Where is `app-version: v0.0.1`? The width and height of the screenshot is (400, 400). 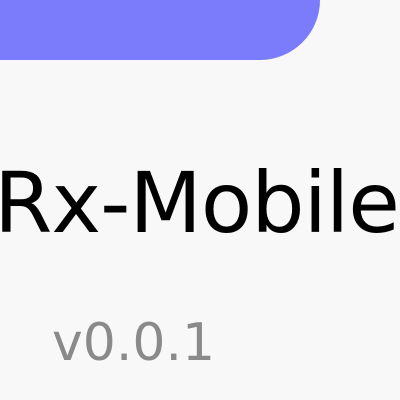 app-version: v0.0.1 is located at coordinates (134, 343).